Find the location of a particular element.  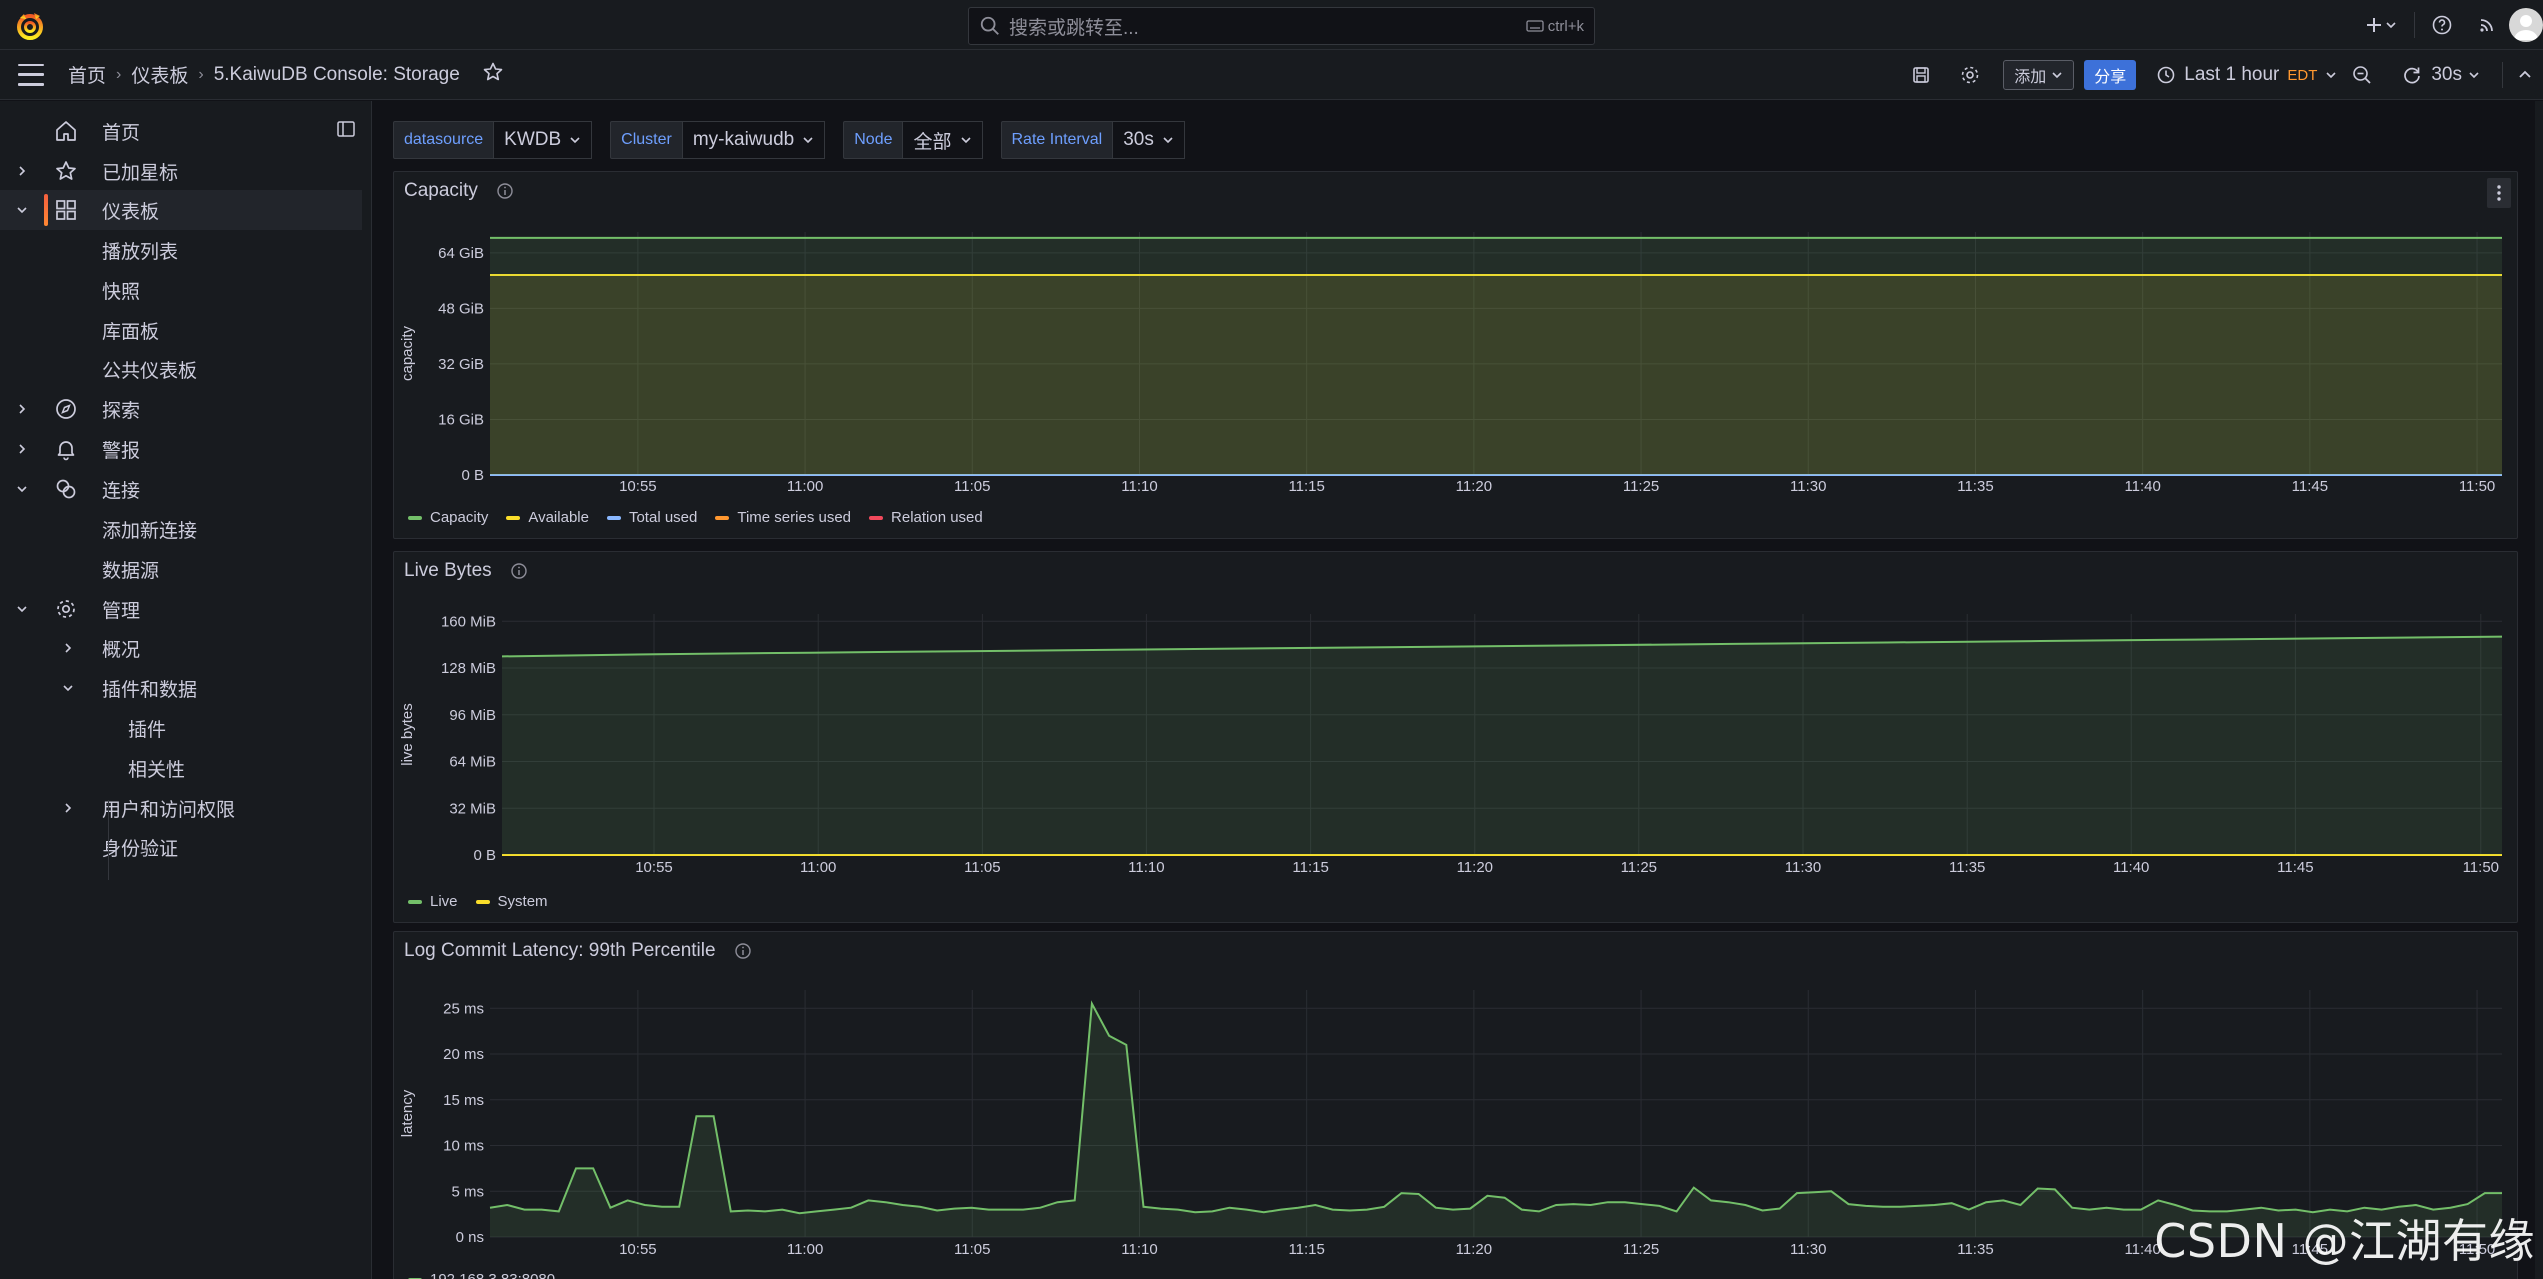

panel-menu-button is located at coordinates (2499, 193).